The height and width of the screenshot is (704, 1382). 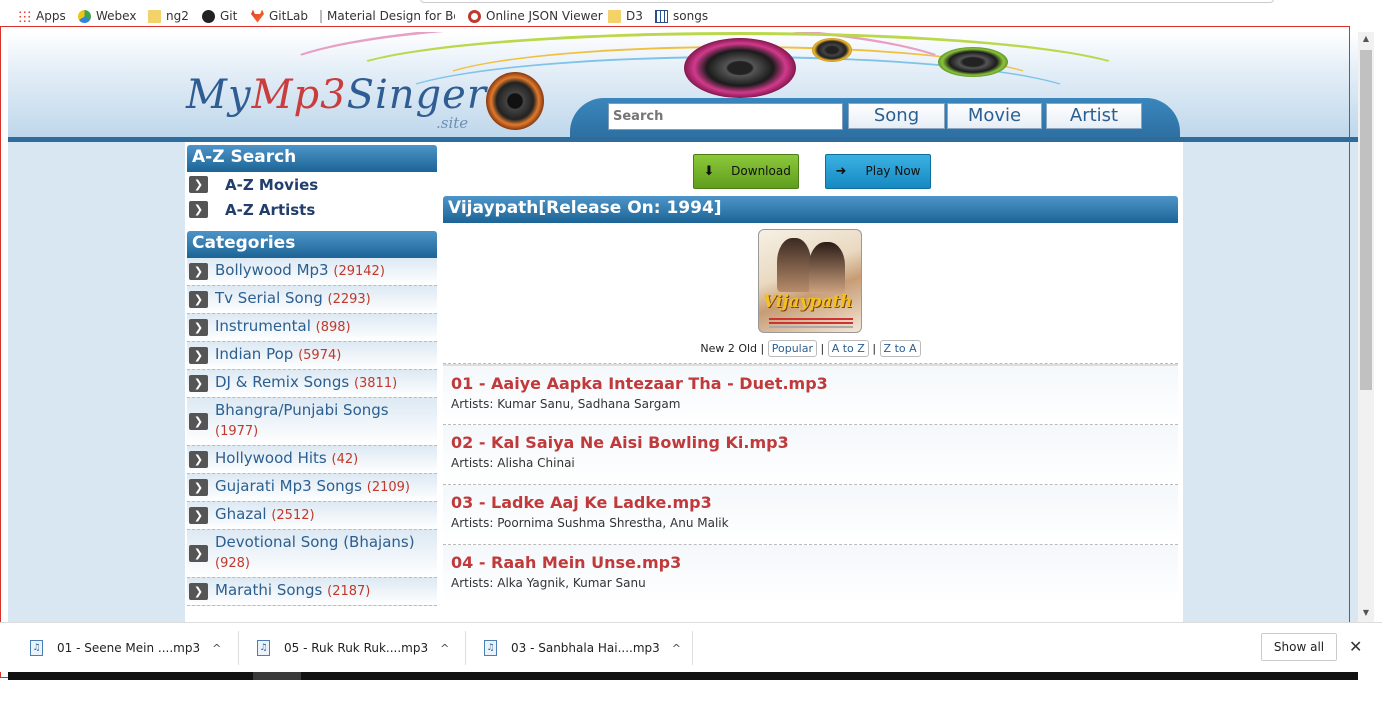 I want to click on scroll-up-arrow-icon: ▲, so click(x=1366, y=40).